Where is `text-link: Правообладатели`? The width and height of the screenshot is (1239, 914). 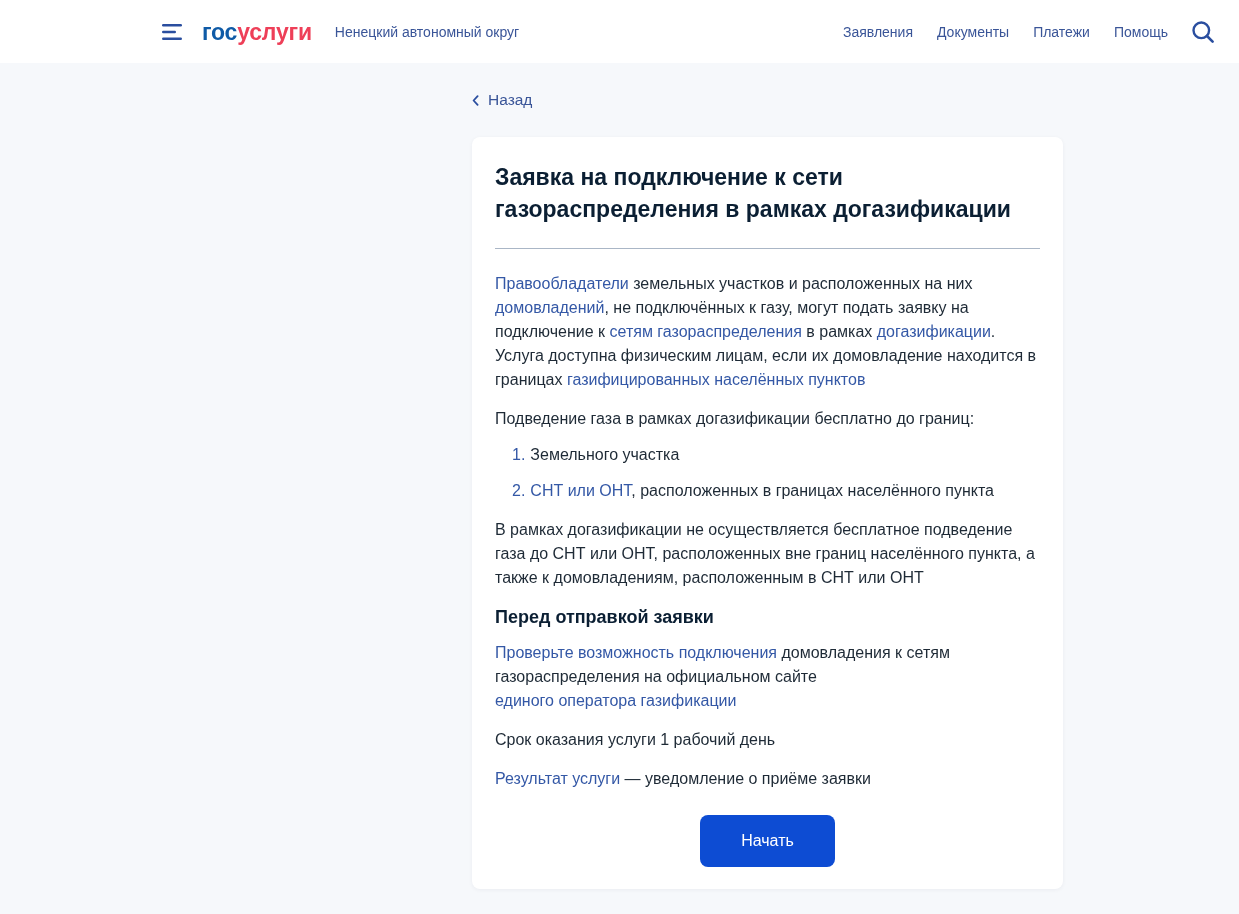 text-link: Правообладатели is located at coordinates (562, 283).